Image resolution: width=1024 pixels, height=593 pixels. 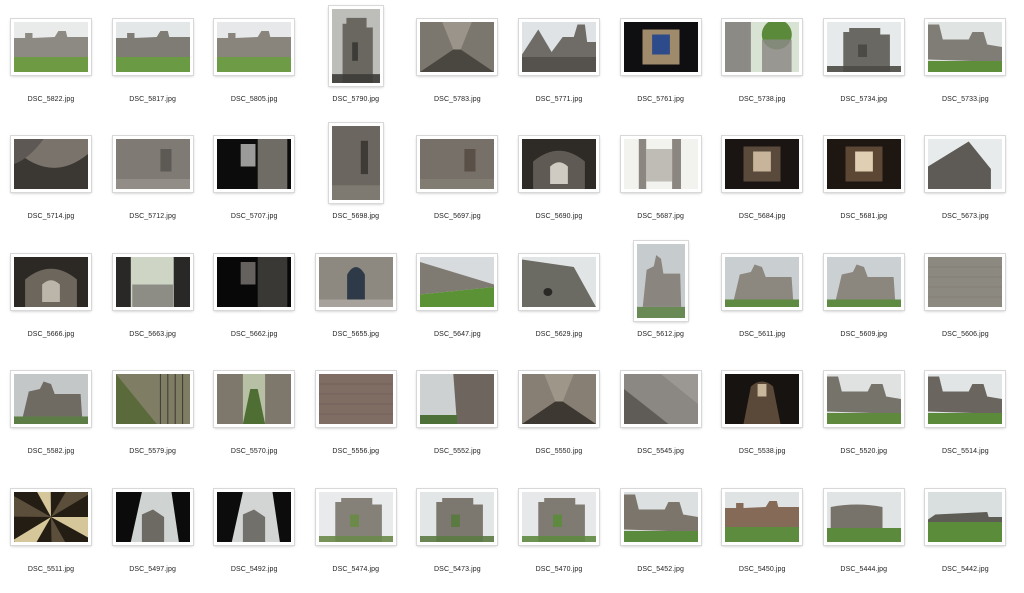 I want to click on photo-item: DSC_5647.jpg, so click(x=457, y=299).